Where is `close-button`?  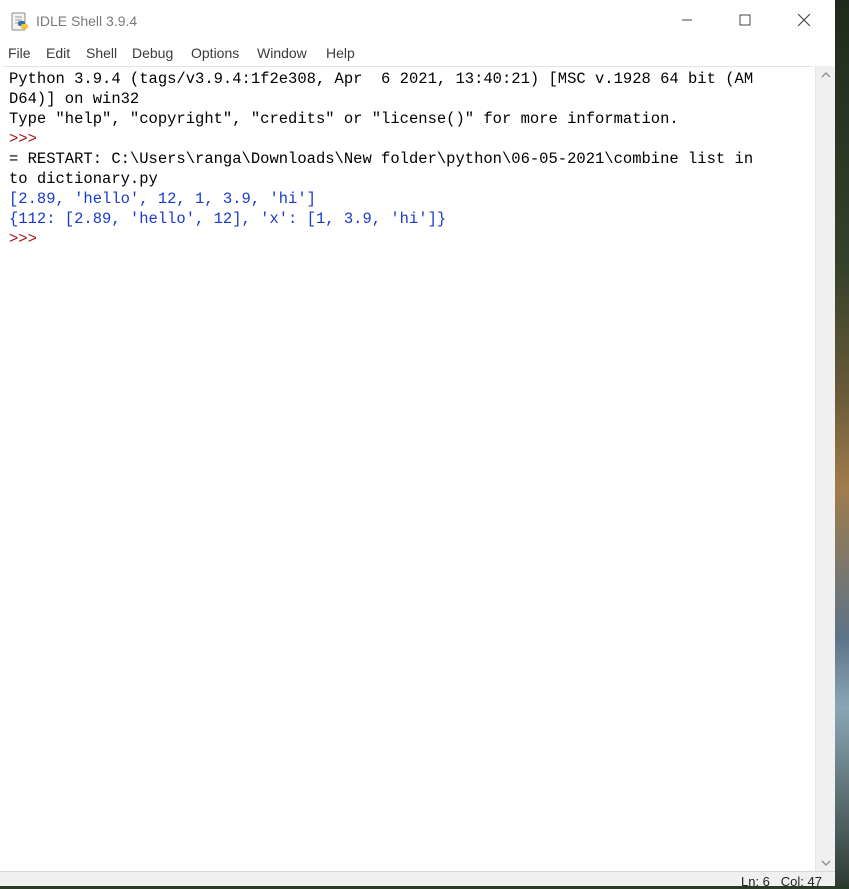 close-button is located at coordinates (804, 22).